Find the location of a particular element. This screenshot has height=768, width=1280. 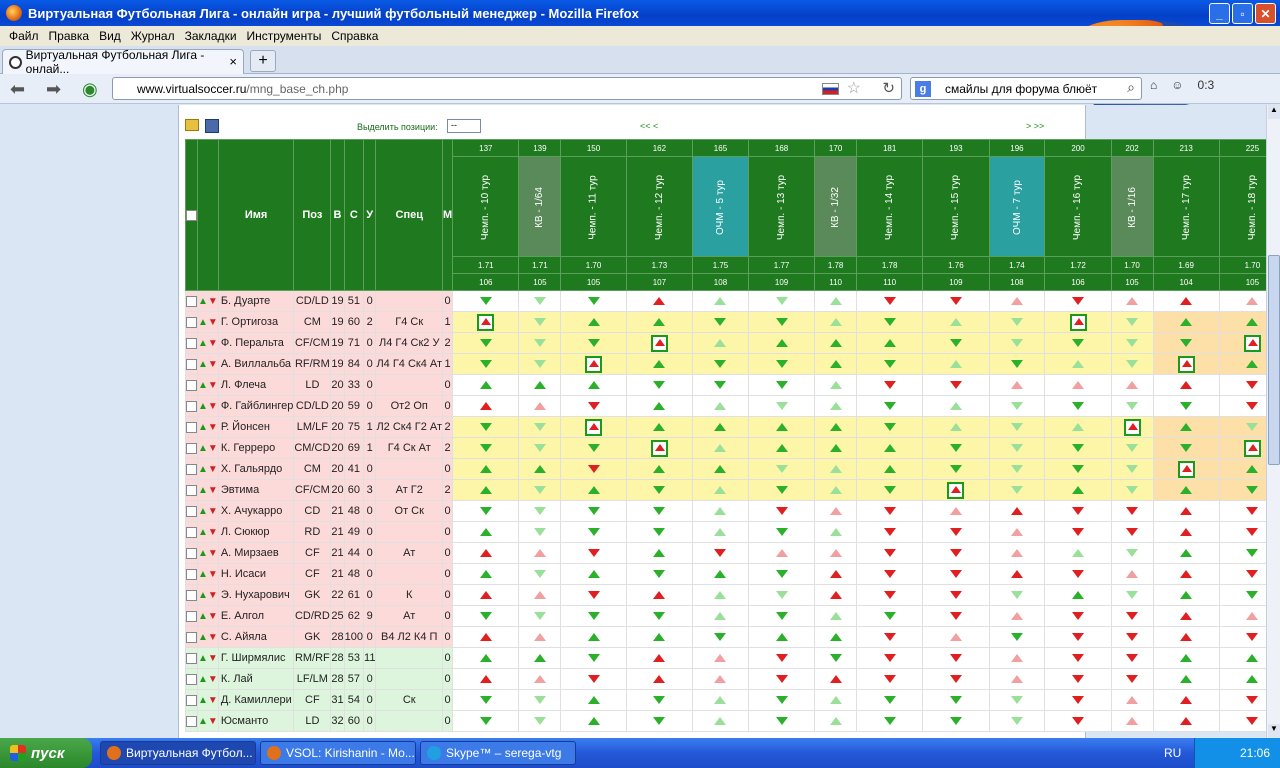

game-label: Чемп. - 14 тур is located at coordinates (890, 206).